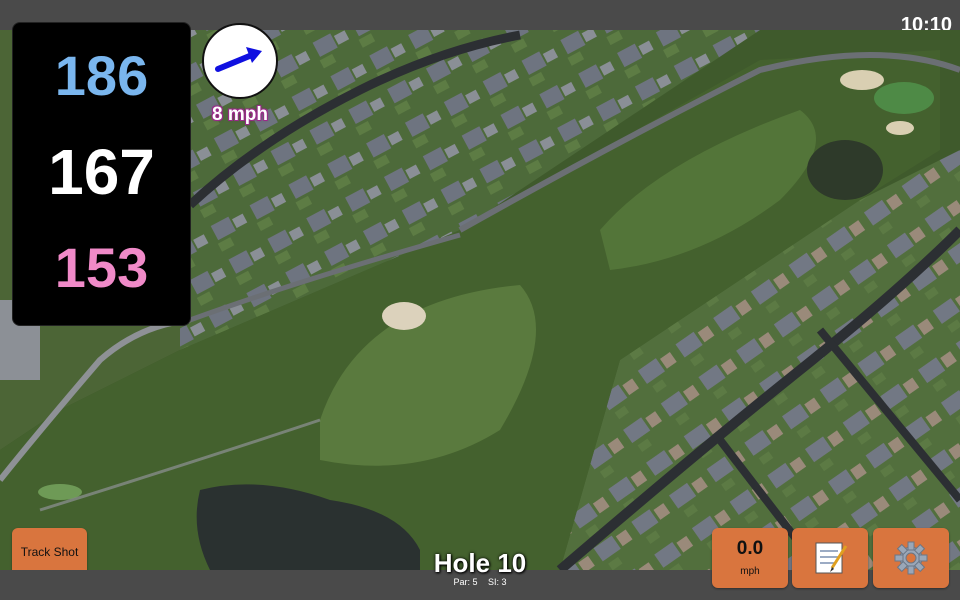 This screenshot has height=600, width=960. I want to click on front-yardage: 153, so click(101, 267).